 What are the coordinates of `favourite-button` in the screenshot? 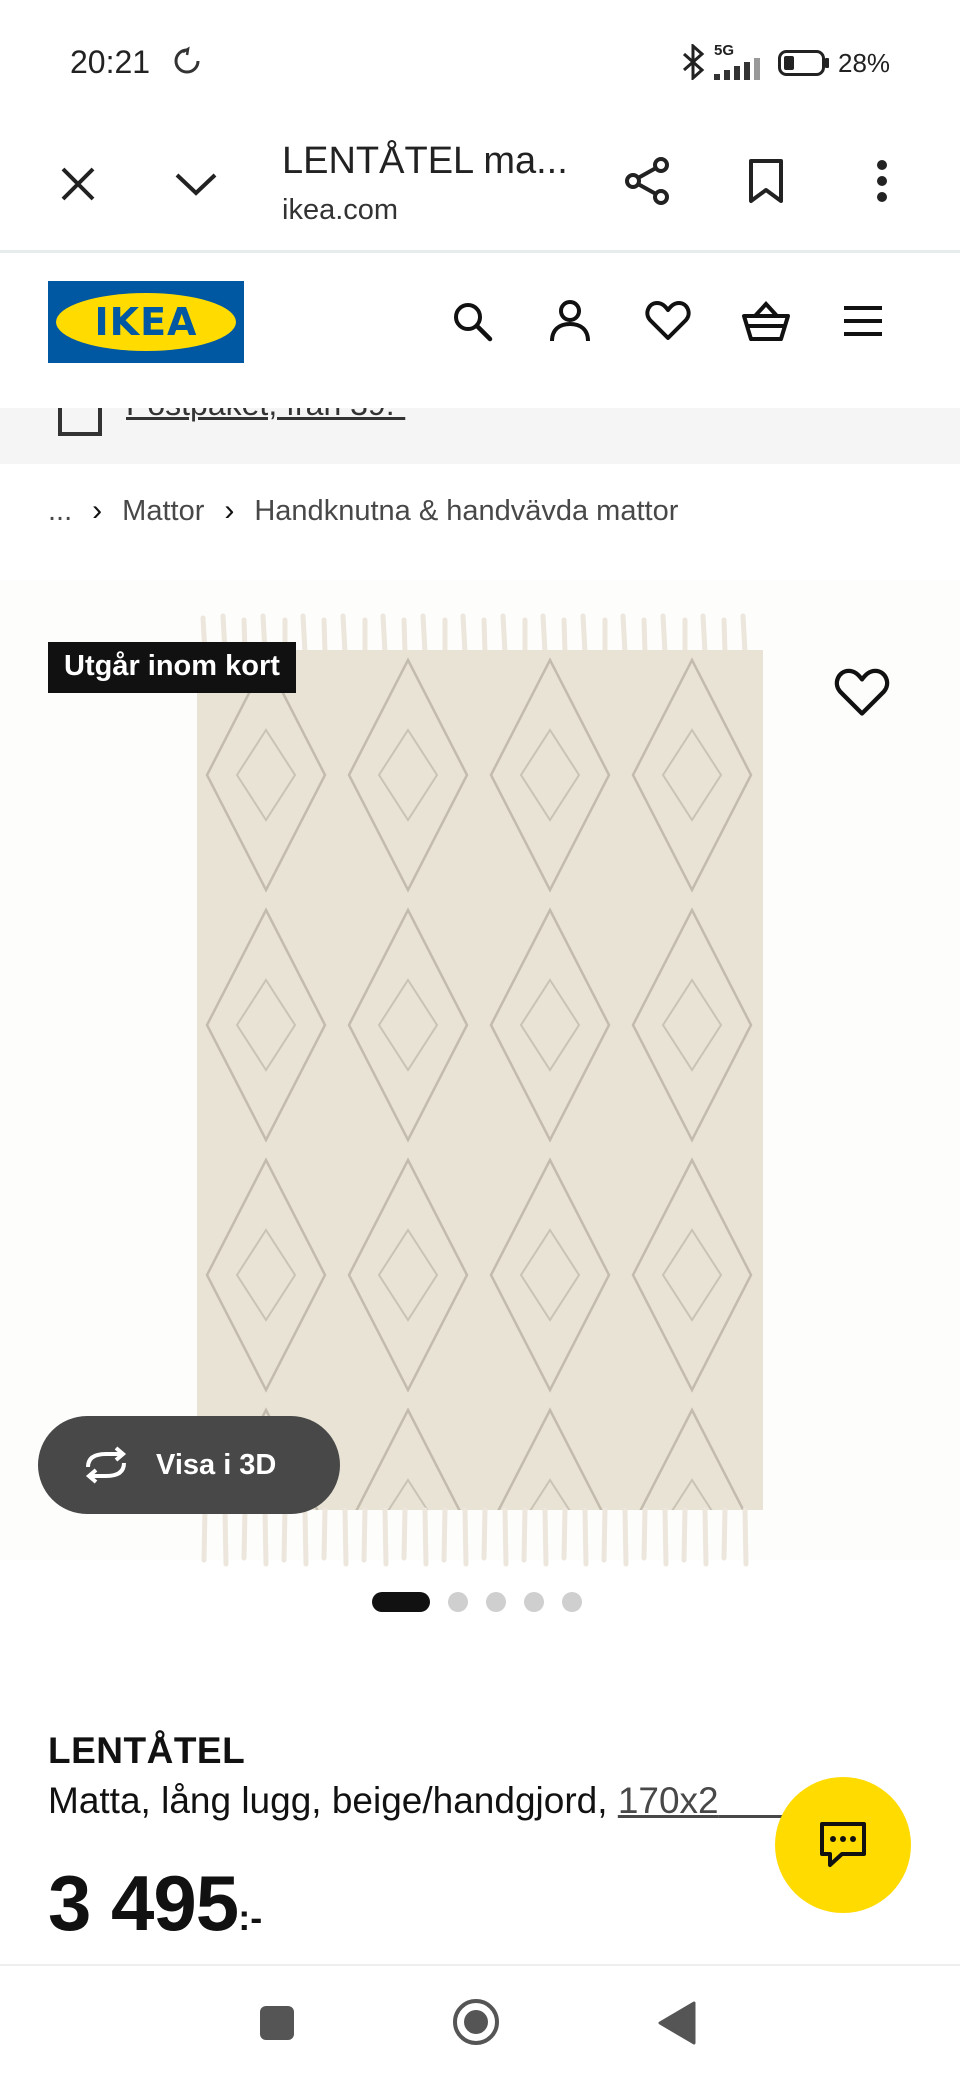 It's located at (862, 694).